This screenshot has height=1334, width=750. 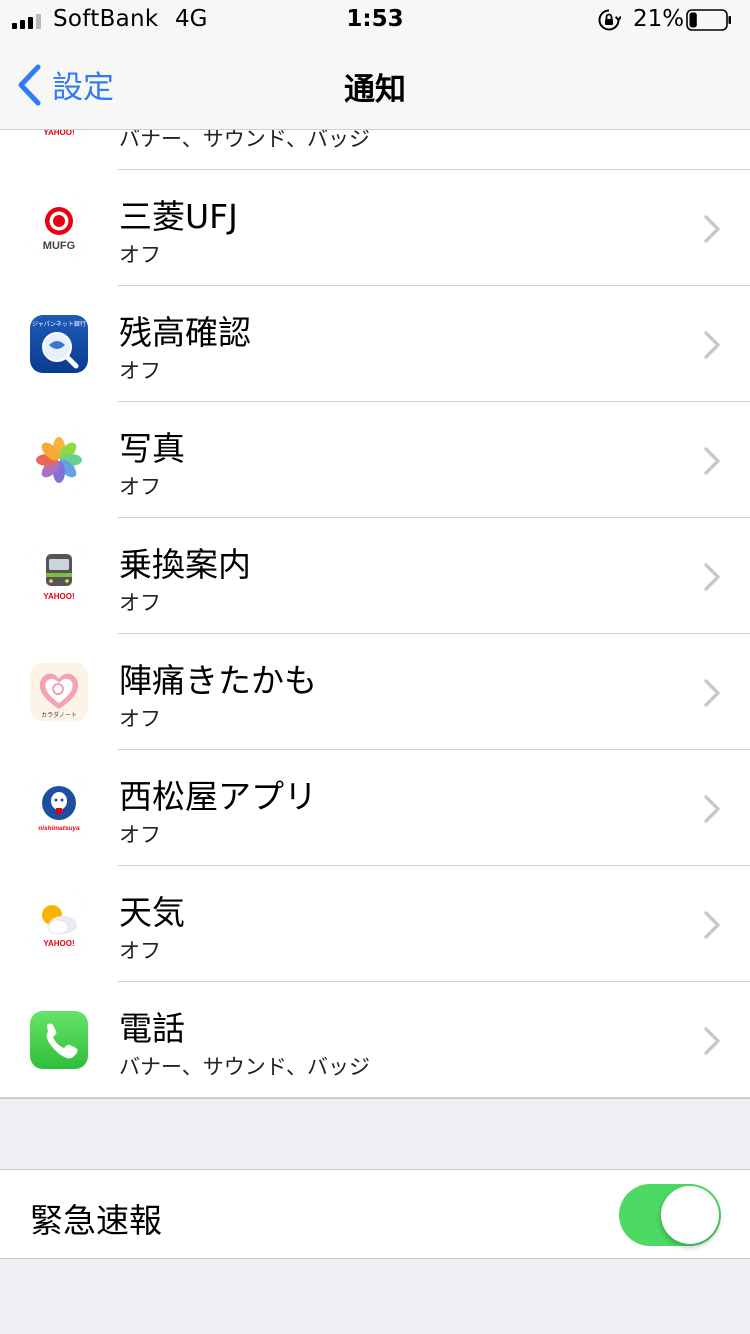 I want to click on app-row-transit: YAHOO! 乗換案内 オフ, so click(x=375, y=576).